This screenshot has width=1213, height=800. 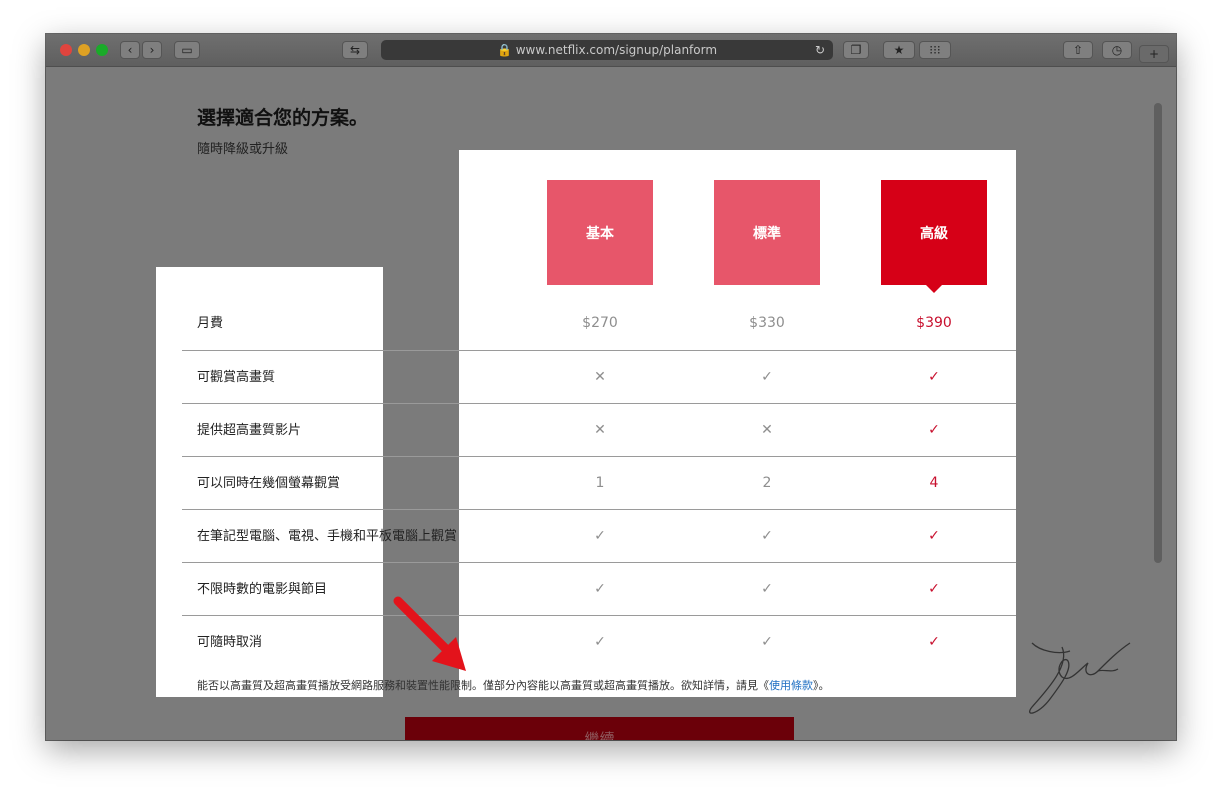 I want to click on sidebar-icon: ▭, so click(x=187, y=50).